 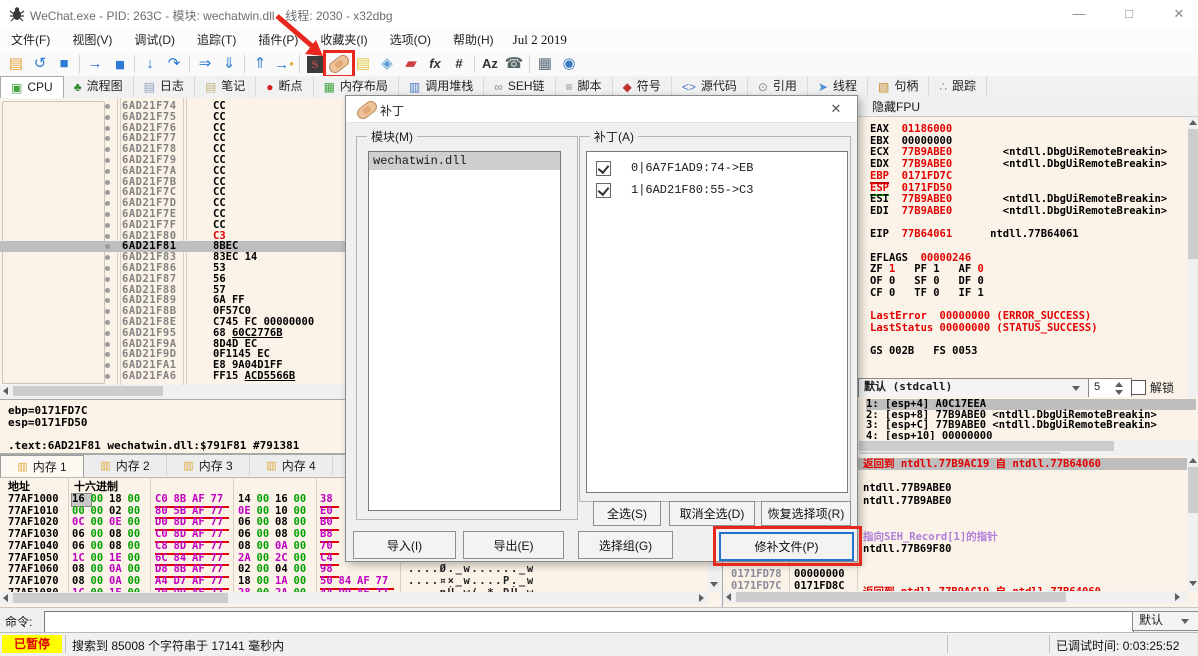 What do you see at coordinates (442, 86) in the screenshot?
I see `tab-调用堆栈: ▥ 调用堆栈` at bounding box center [442, 86].